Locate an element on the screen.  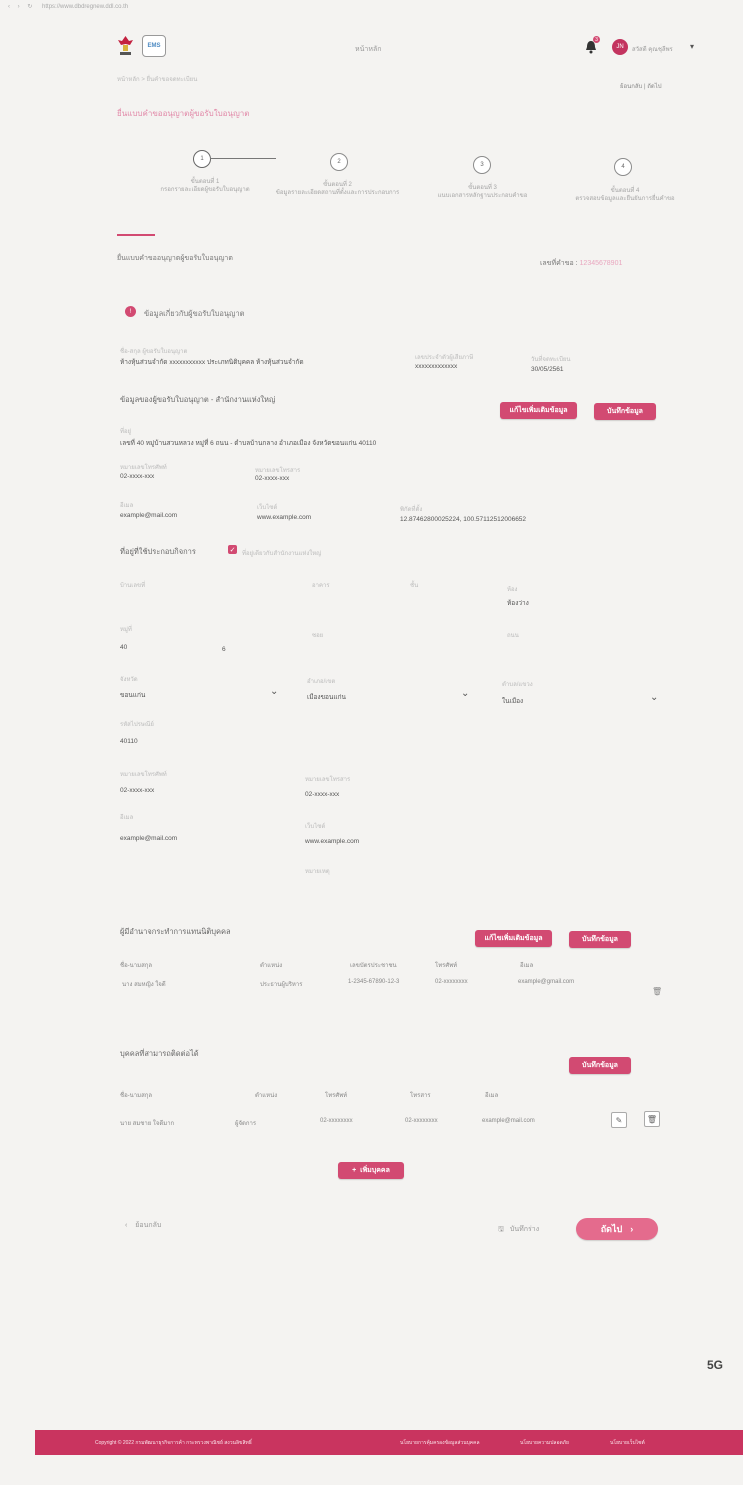
zip-label: รหัสไปรษณีย์ is located at coordinates (137, 725).